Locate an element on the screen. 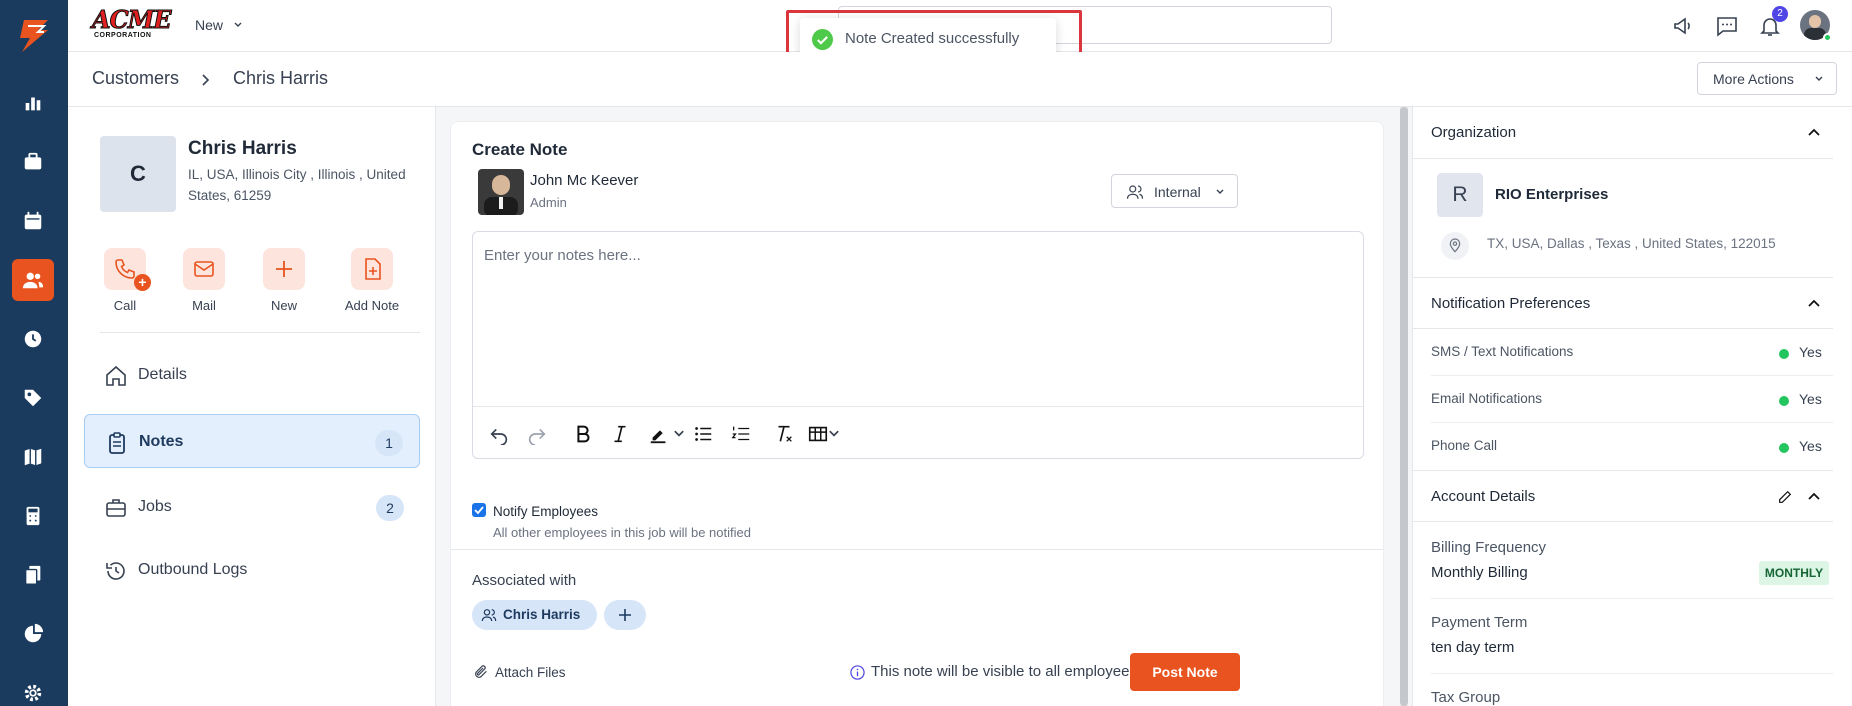 This screenshot has width=1852, height=706. menu-item-outbound-logs: Outbound Logs is located at coordinates (252, 570).